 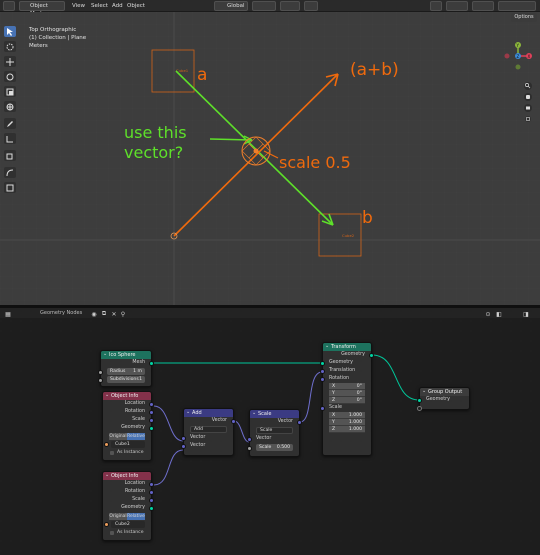 I want to click on subdivisions-field: Subdivisions 1, so click(x=121, y=379).